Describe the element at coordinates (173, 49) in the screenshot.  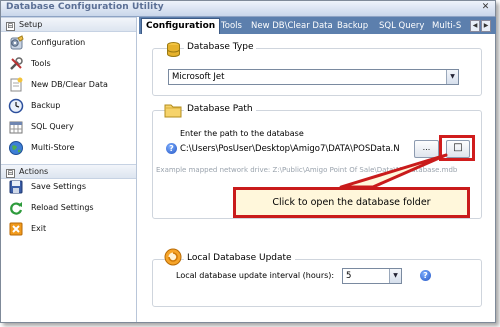
I see `database-icon` at that location.